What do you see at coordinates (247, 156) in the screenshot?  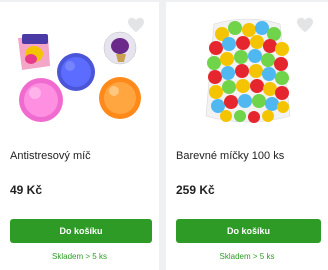 I see `product-title: Barevné míčky 100 ks` at bounding box center [247, 156].